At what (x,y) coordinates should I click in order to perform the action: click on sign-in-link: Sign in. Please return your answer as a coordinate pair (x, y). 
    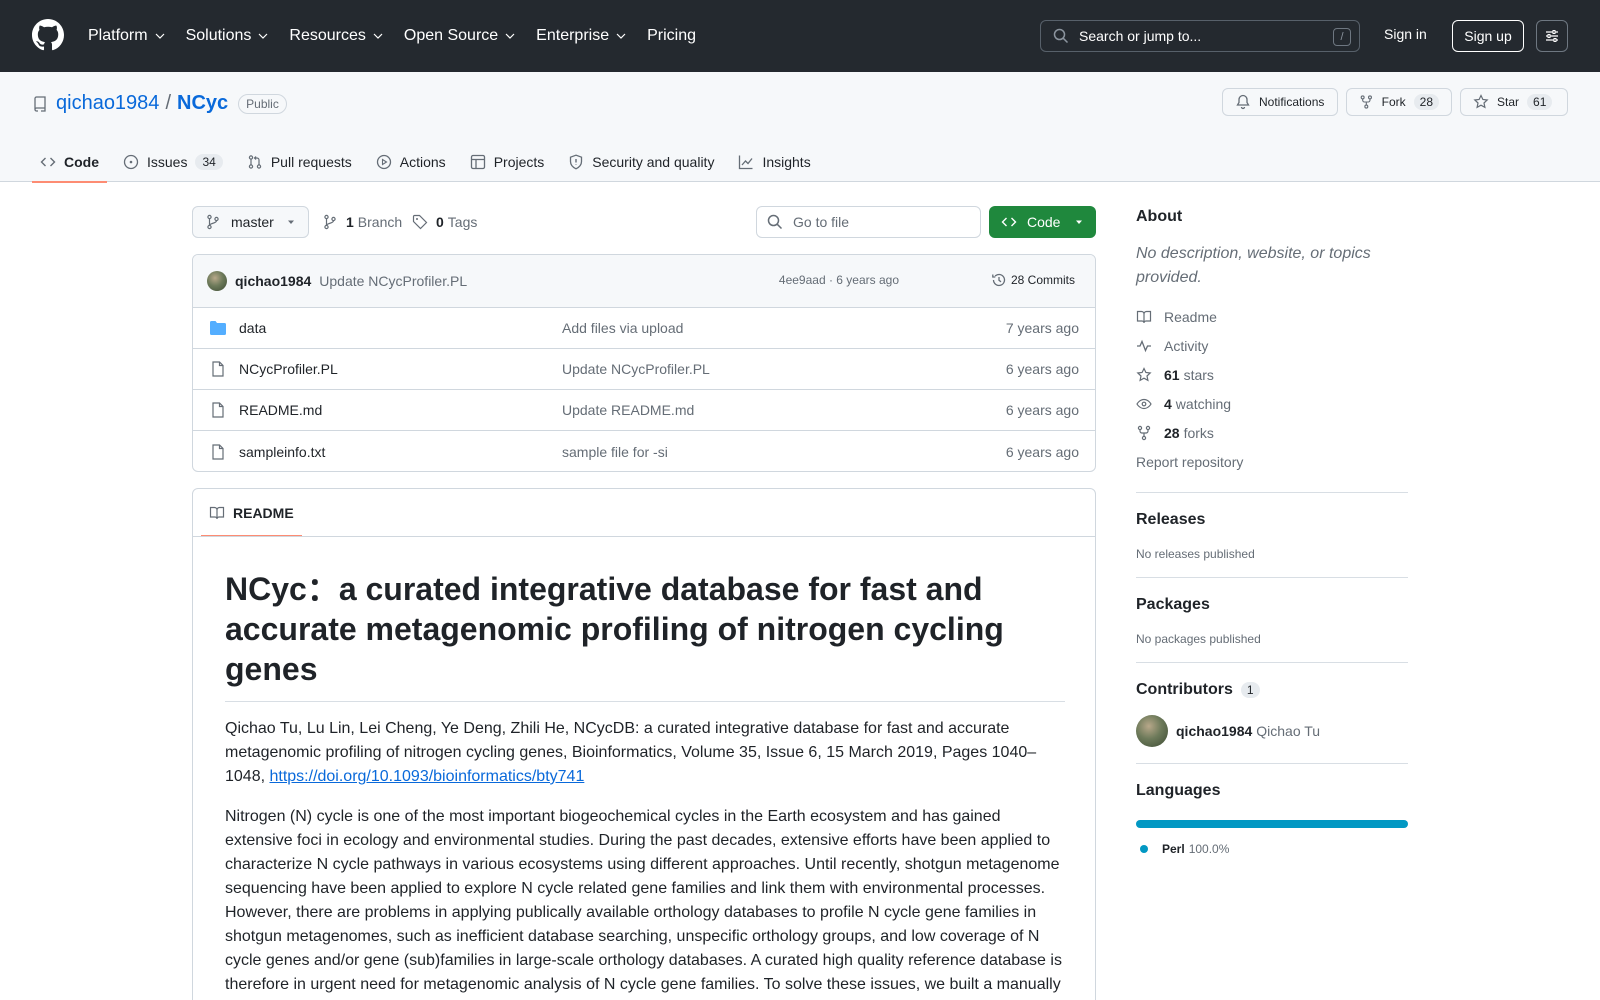
    Looking at the image, I should click on (1405, 34).